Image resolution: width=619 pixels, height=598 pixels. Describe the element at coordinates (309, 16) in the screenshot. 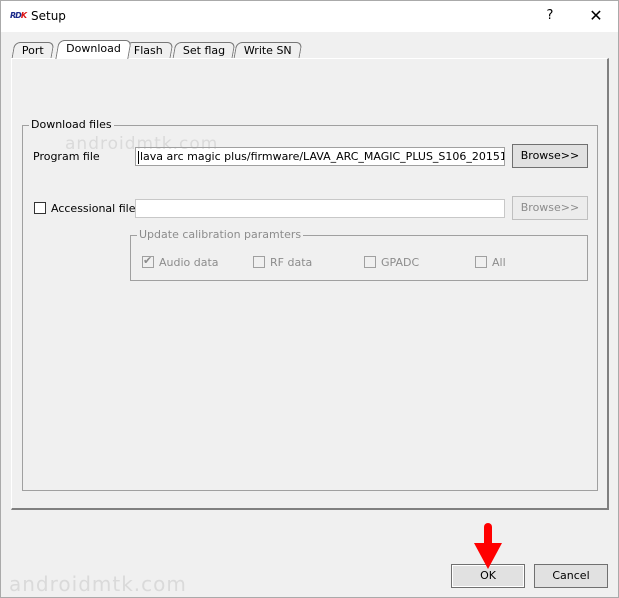

I see `title-bar: RDK Setup ? ✕` at that location.